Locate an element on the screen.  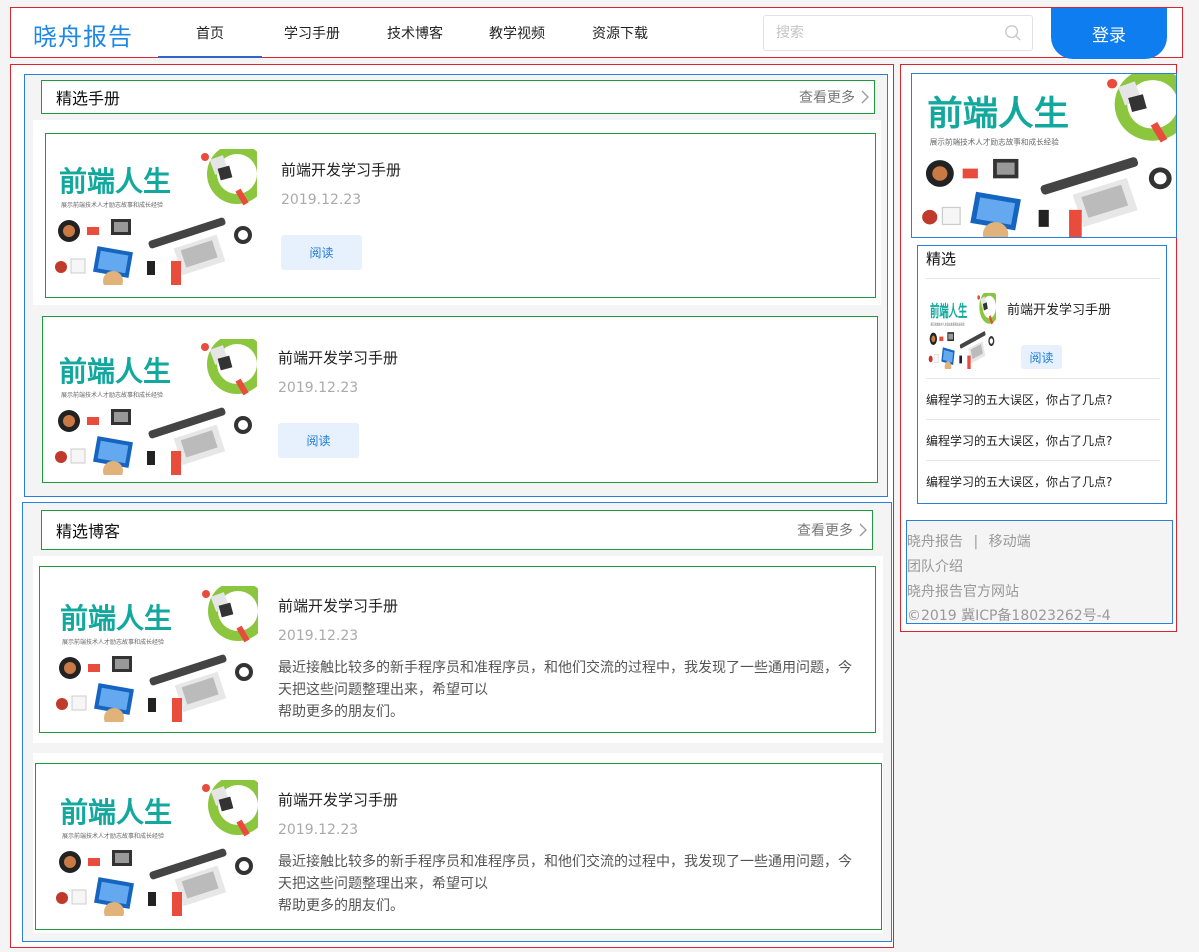
site-logo: 晓舟报告 is located at coordinates (83, 34).